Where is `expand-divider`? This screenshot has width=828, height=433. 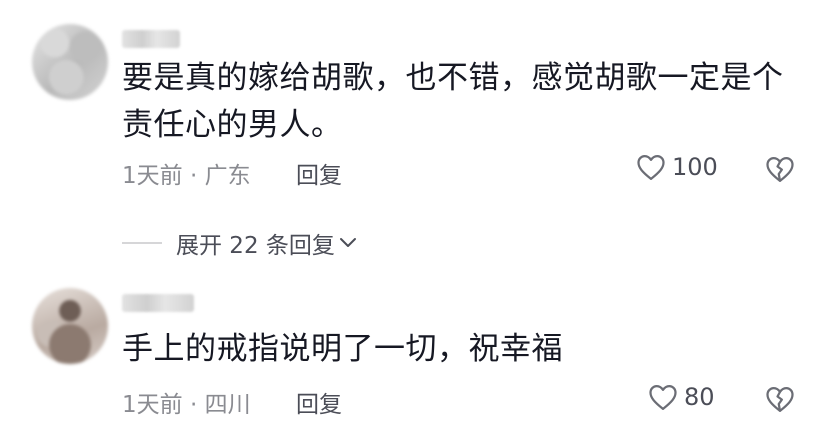
expand-divider is located at coordinates (142, 243).